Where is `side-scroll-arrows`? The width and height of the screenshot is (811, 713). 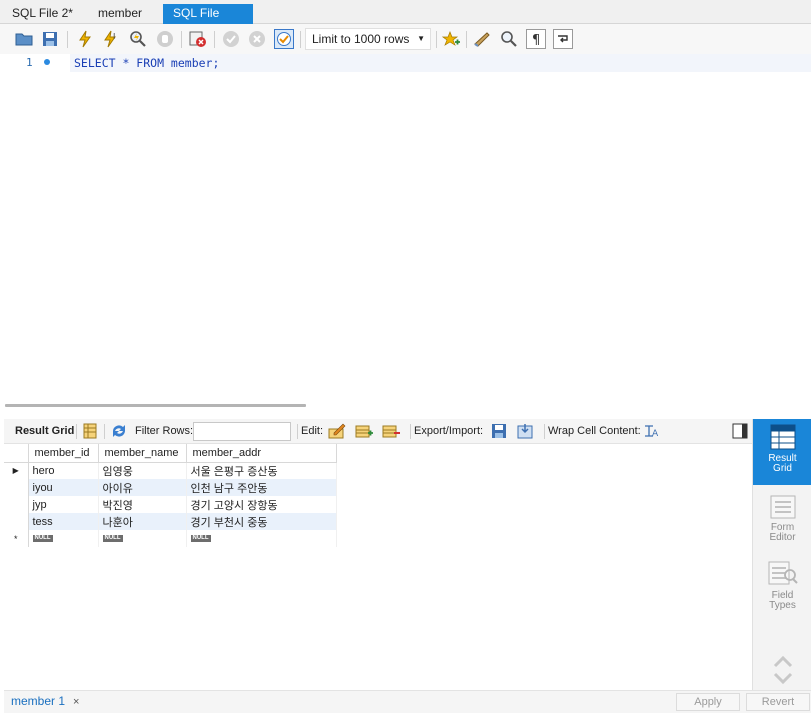 side-scroll-arrows is located at coordinates (782, 669).